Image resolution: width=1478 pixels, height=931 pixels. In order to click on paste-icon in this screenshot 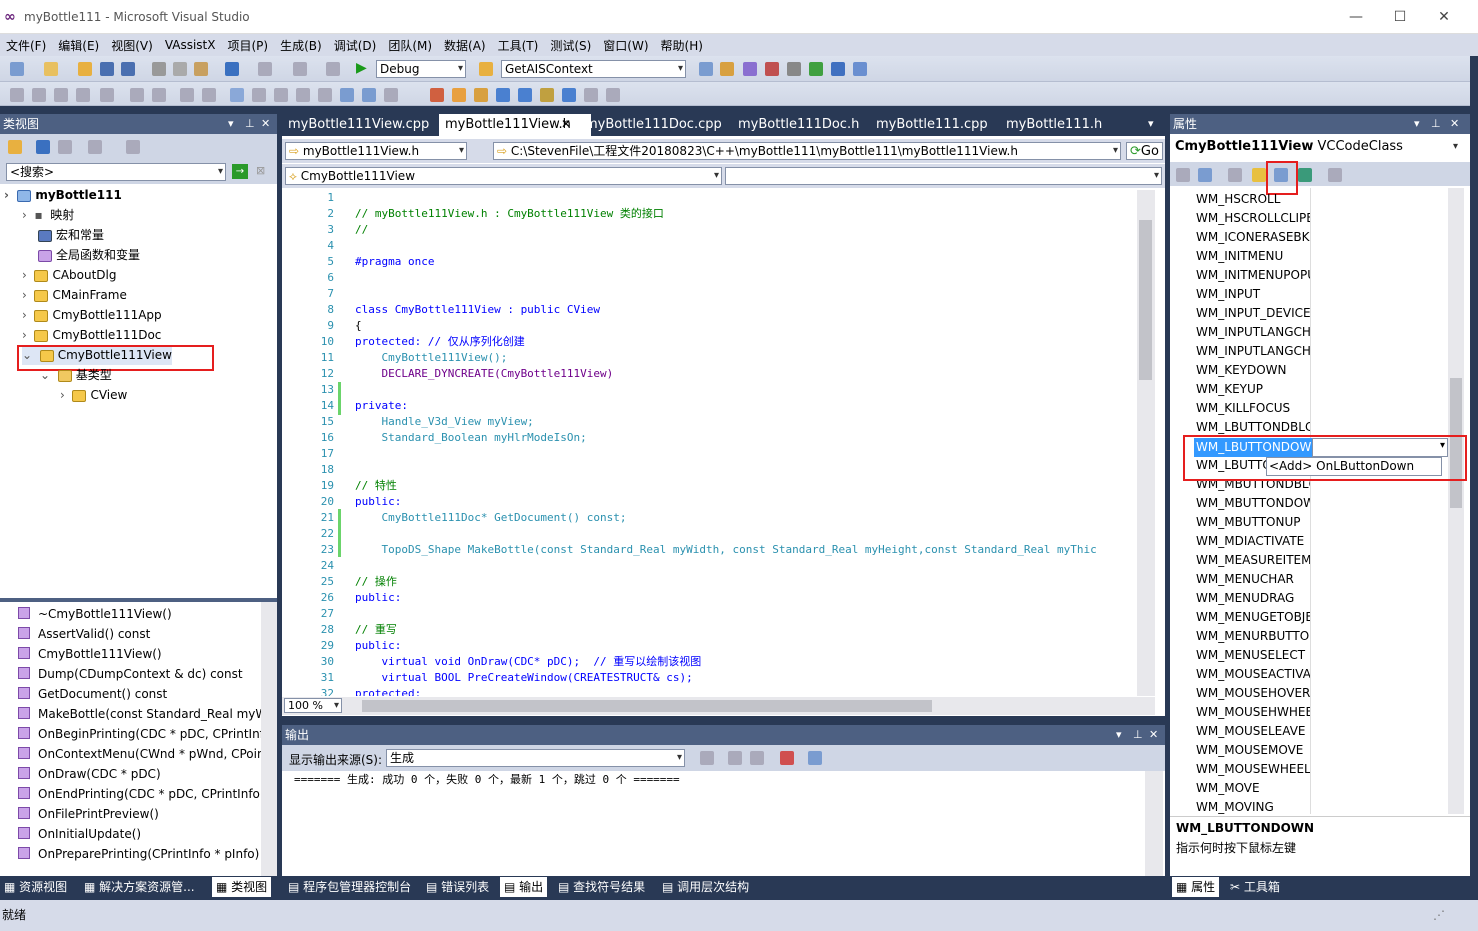, I will do `click(201, 69)`.